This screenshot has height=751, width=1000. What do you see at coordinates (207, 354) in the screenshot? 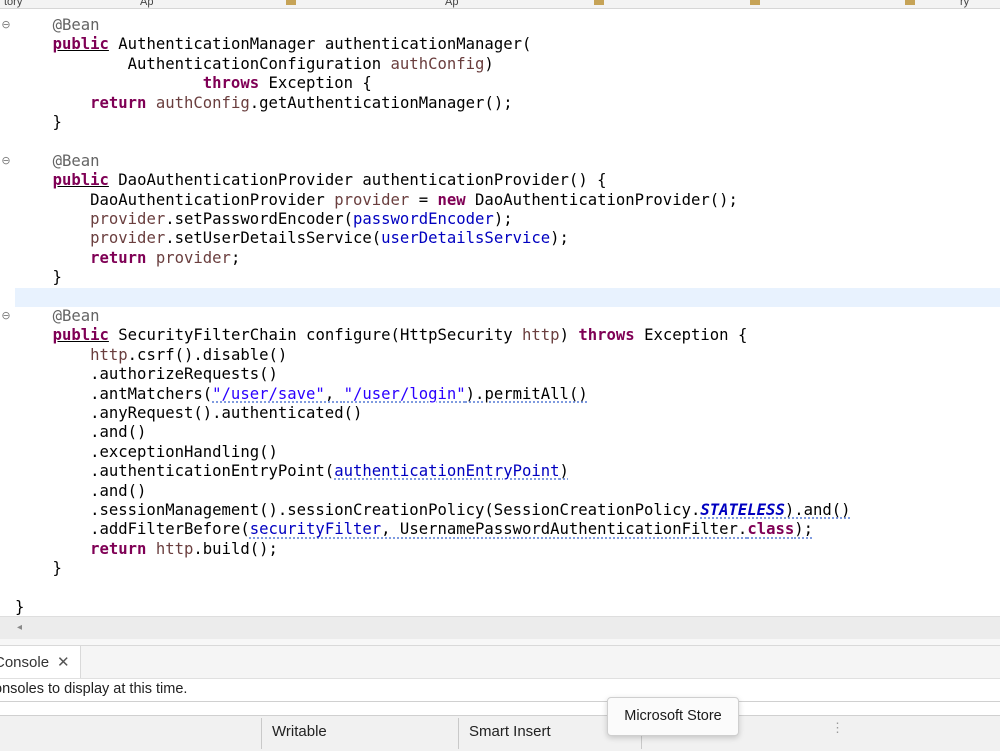
I see `code-token: .csrf().disable()` at bounding box center [207, 354].